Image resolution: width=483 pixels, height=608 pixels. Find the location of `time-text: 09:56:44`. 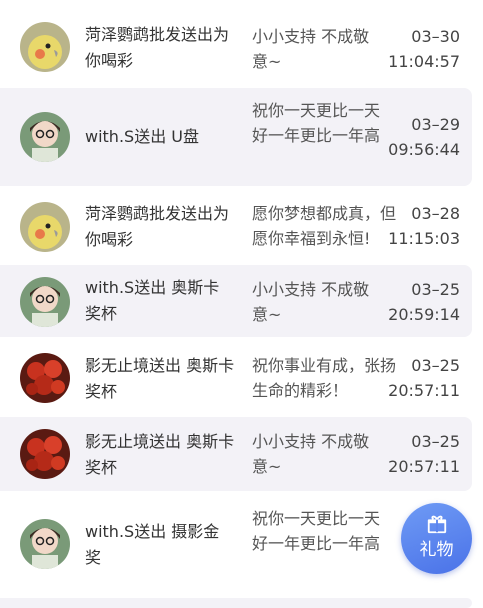

time-text: 09:56:44 is located at coordinates (424, 149).